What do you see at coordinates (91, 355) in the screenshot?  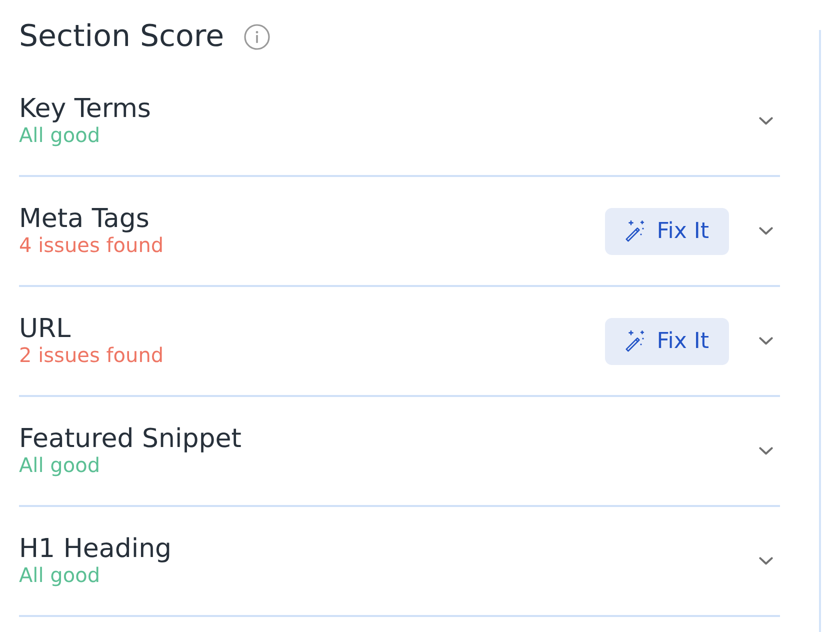 I see `status-text: 2 issues found` at bounding box center [91, 355].